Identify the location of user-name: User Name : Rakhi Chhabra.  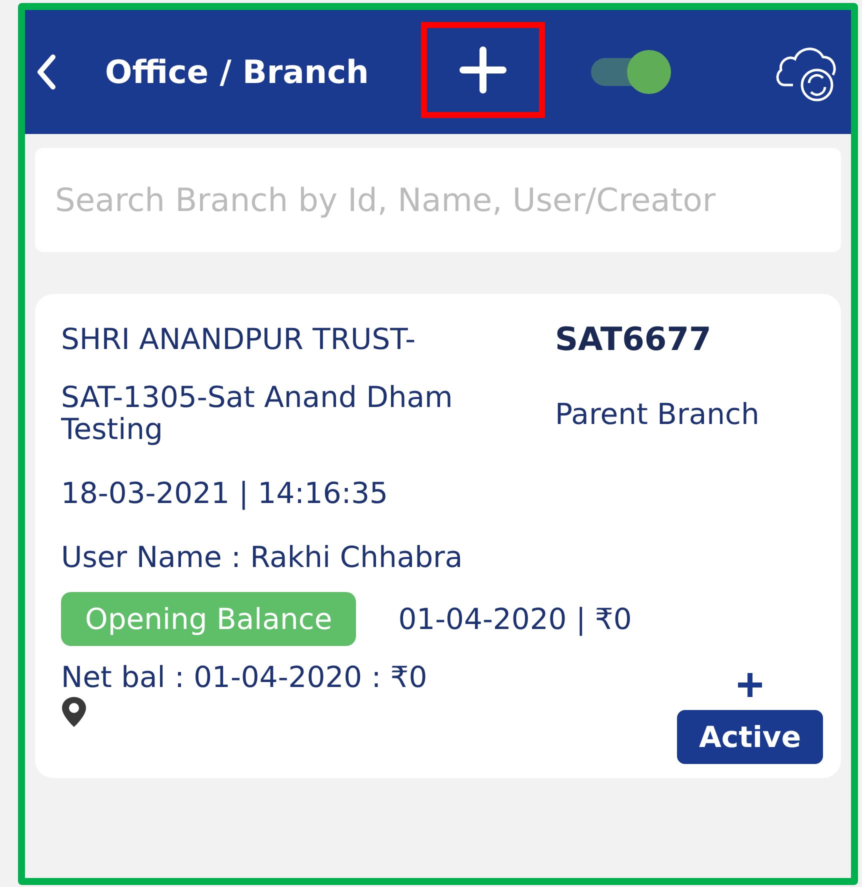
(262, 557).